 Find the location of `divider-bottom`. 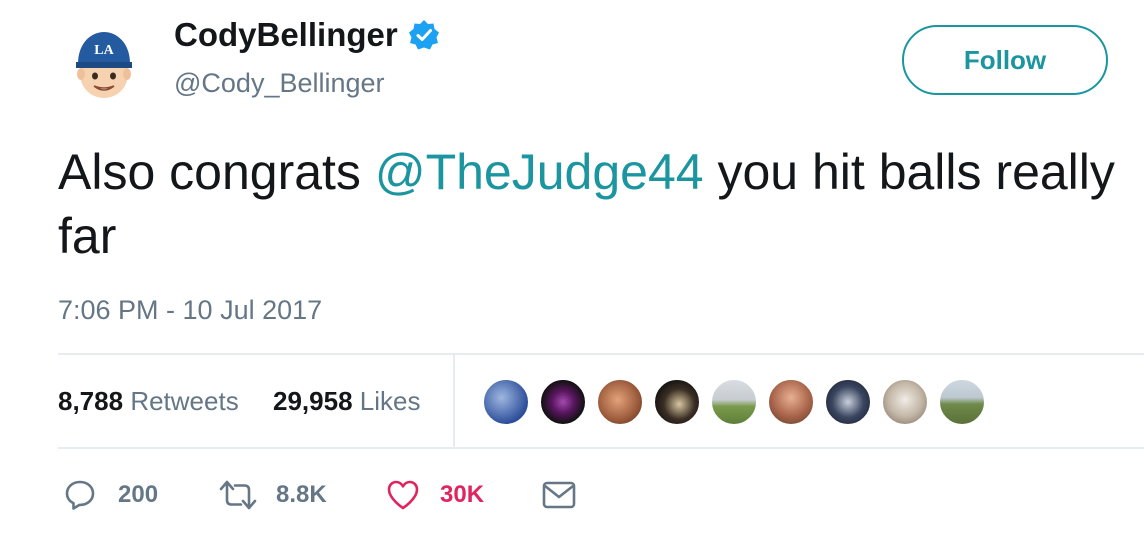

divider-bottom is located at coordinates (601, 448).